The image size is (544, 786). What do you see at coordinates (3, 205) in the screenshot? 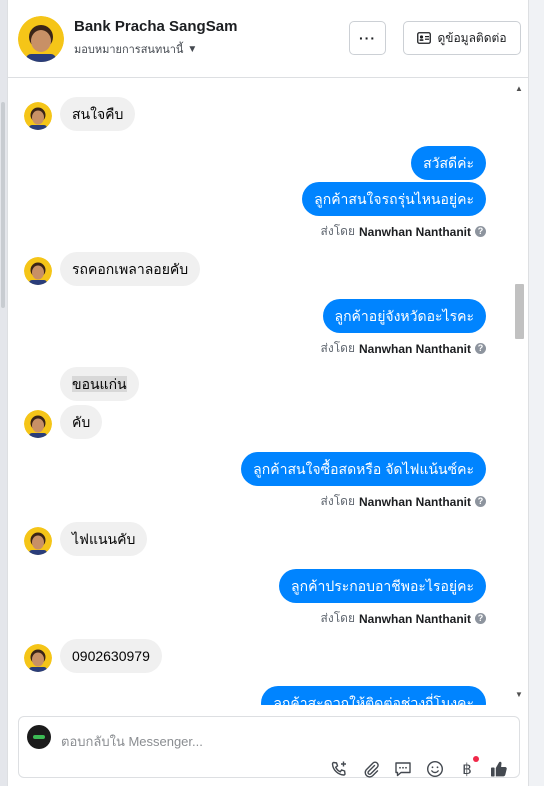
I see `left-scrollbar-thumb` at bounding box center [3, 205].